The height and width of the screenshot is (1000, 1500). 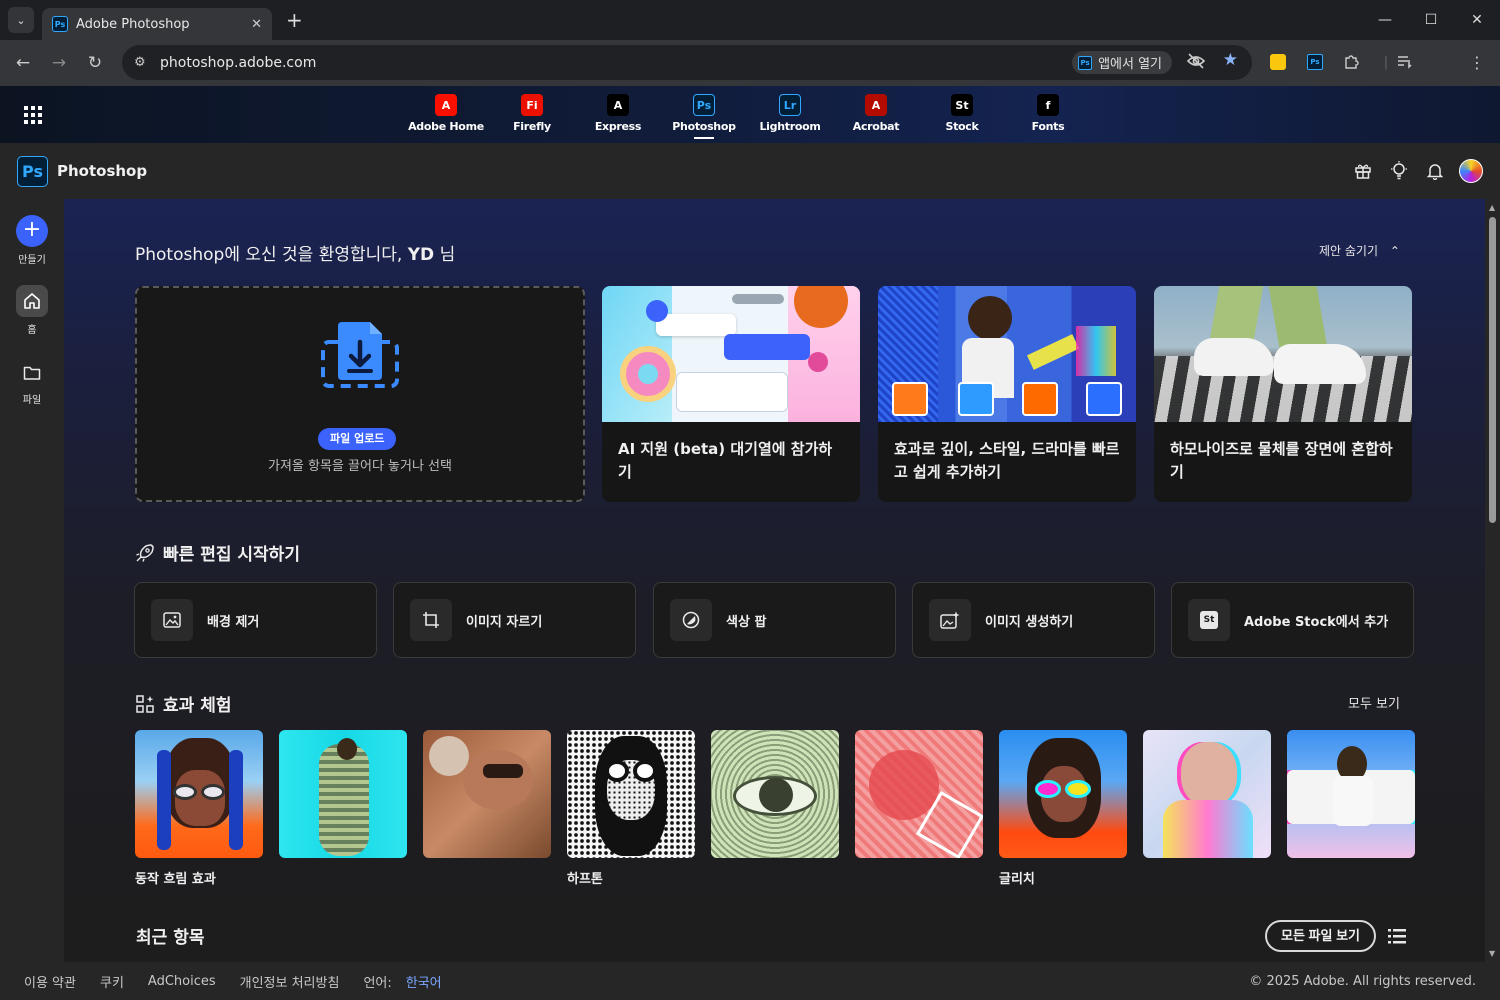 I want to click on see-all-effects-link: 모두 보기, so click(x=1374, y=702).